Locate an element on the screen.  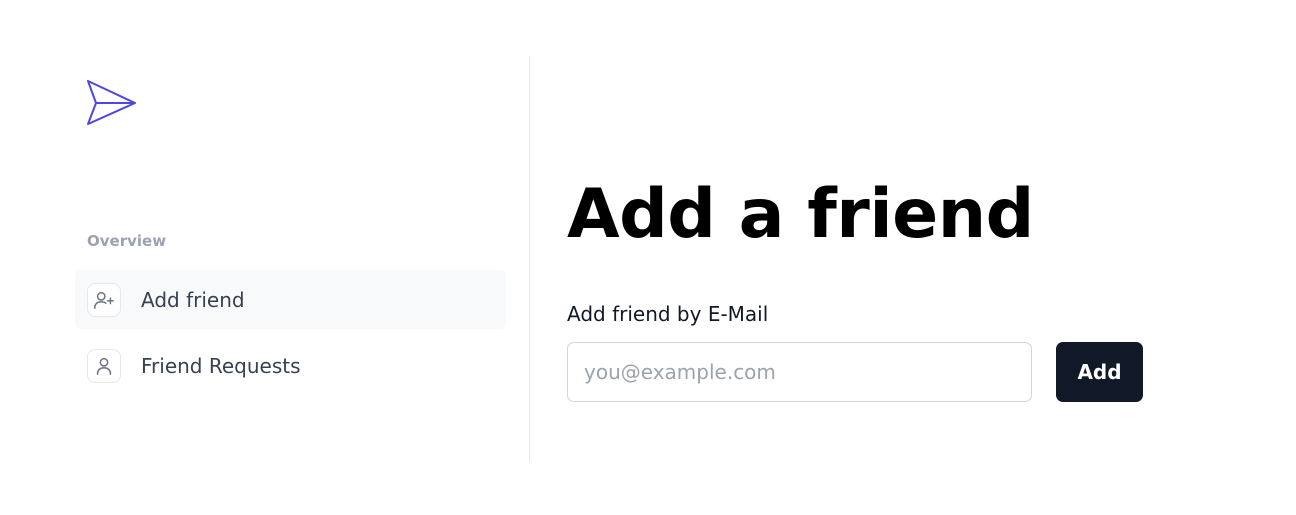
user-icon is located at coordinates (104, 365).